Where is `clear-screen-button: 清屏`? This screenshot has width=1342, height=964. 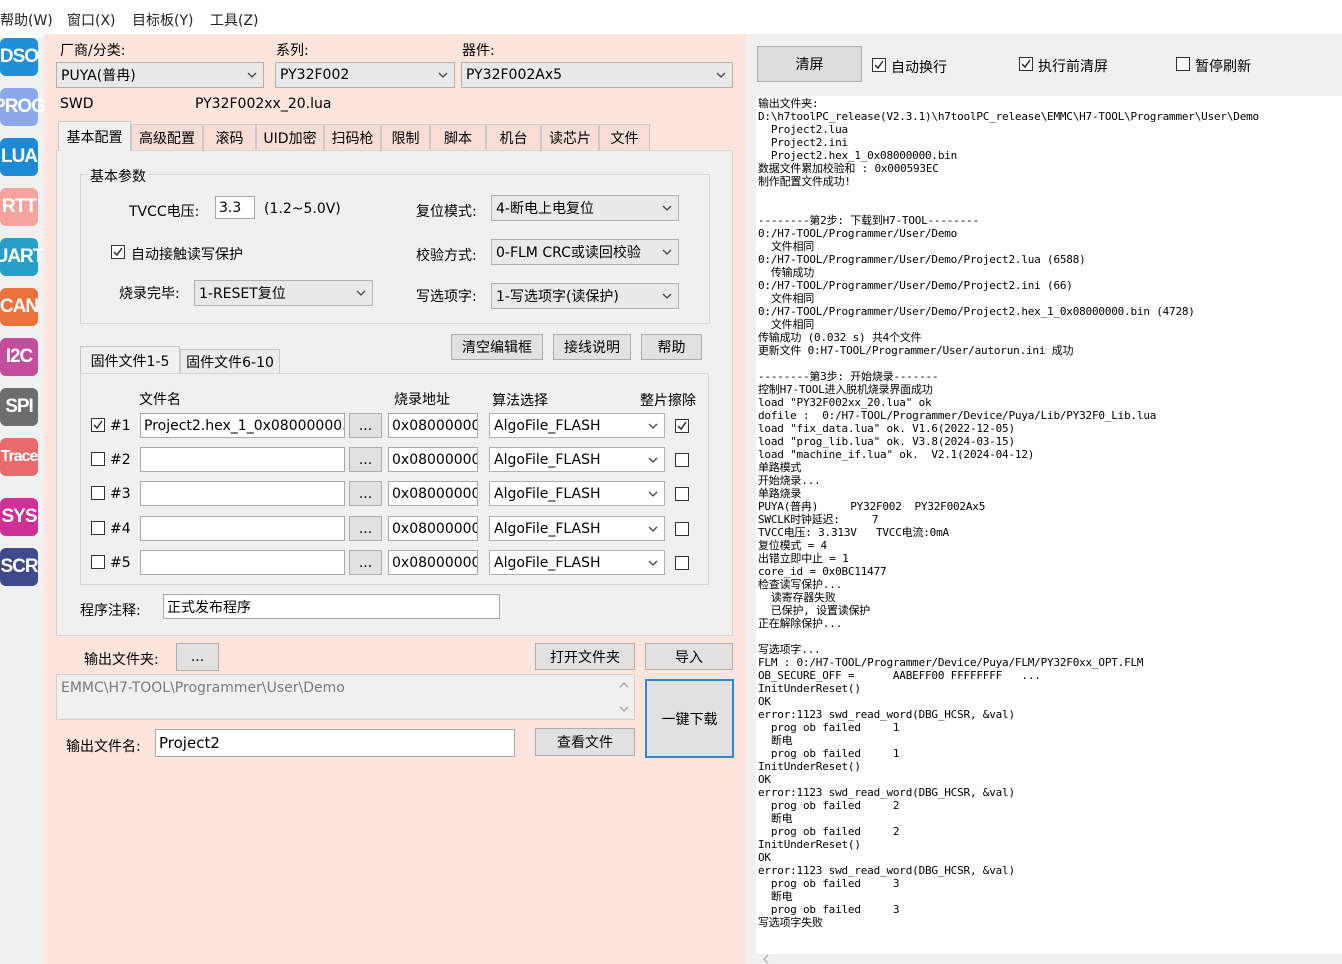 clear-screen-button: 清屏 is located at coordinates (809, 64).